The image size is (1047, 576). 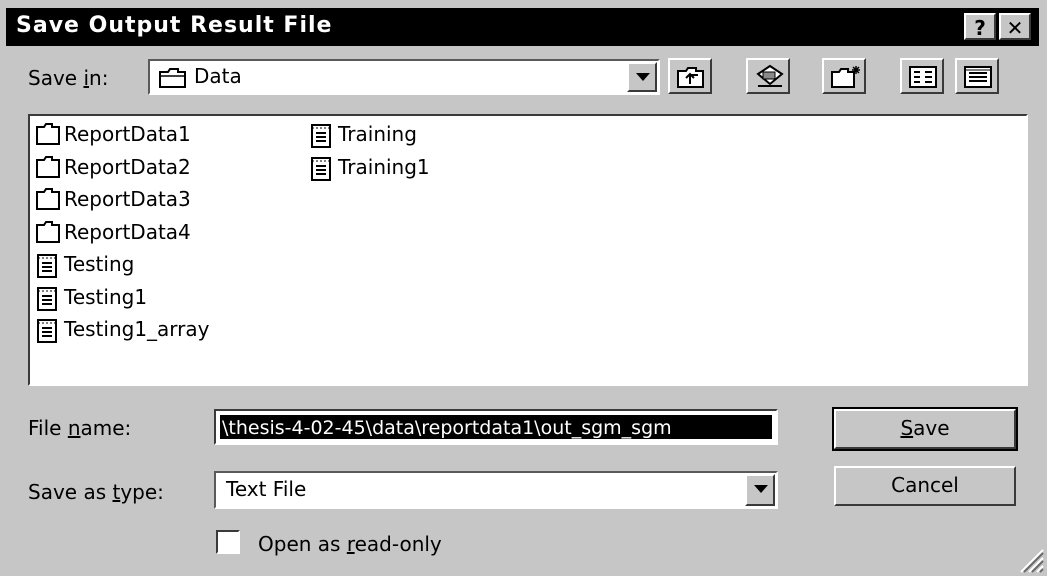 What do you see at coordinates (127, 166) in the screenshot?
I see `file-item-name: ReportData2` at bounding box center [127, 166].